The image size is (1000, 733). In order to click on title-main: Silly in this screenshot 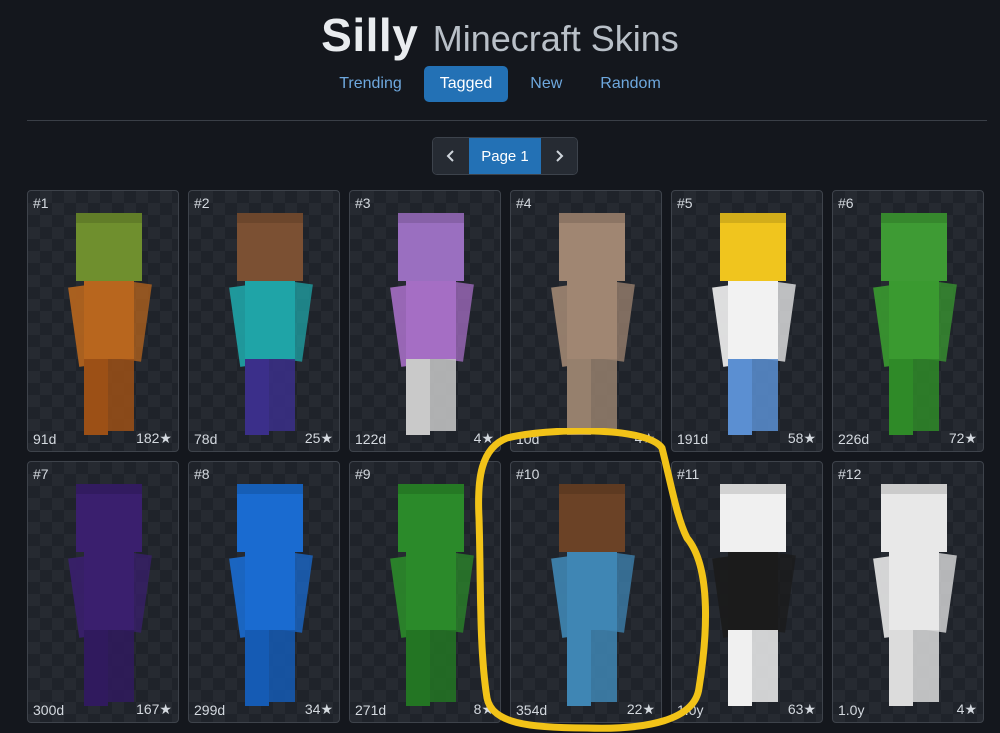, I will do `click(370, 35)`.